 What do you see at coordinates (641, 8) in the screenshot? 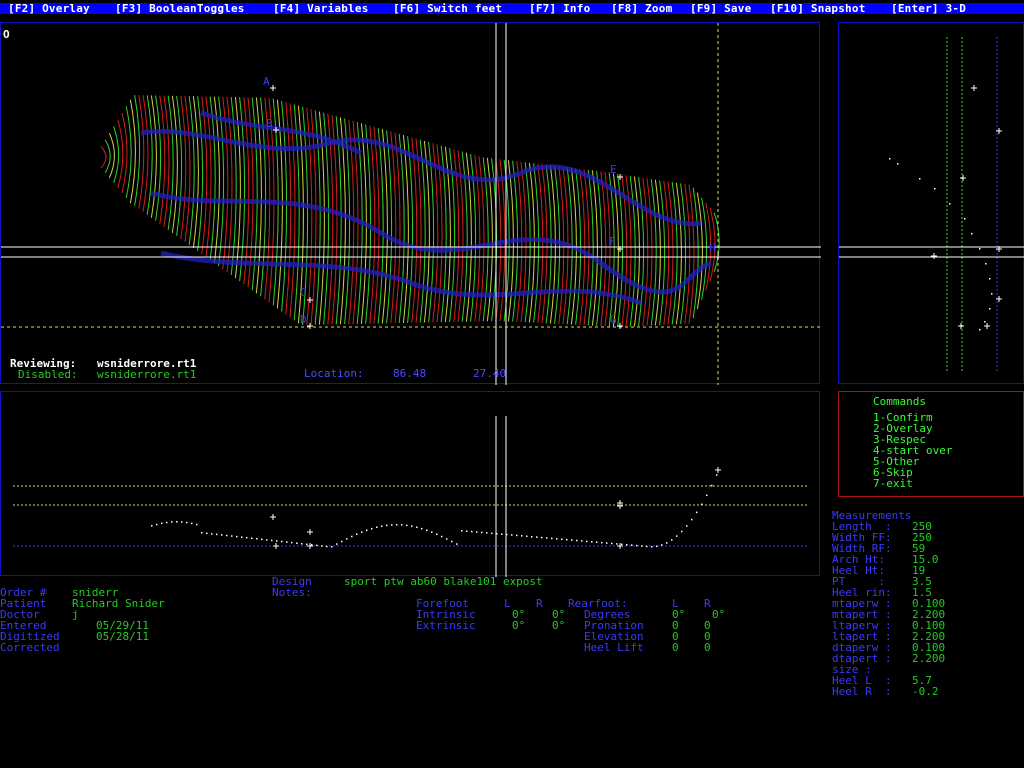
I see `menu-zoom: [F8] Zoom` at bounding box center [641, 8].